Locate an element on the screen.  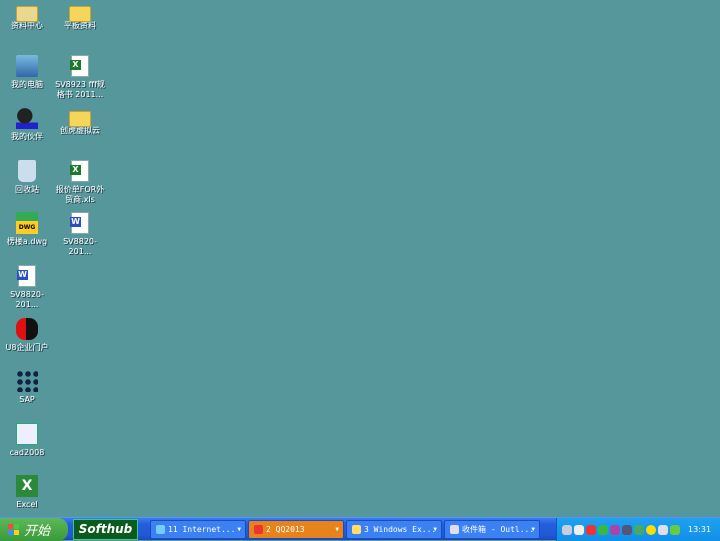
taskbar-button: 收件箱 - Outl... ▼ is located at coordinates (492, 529).